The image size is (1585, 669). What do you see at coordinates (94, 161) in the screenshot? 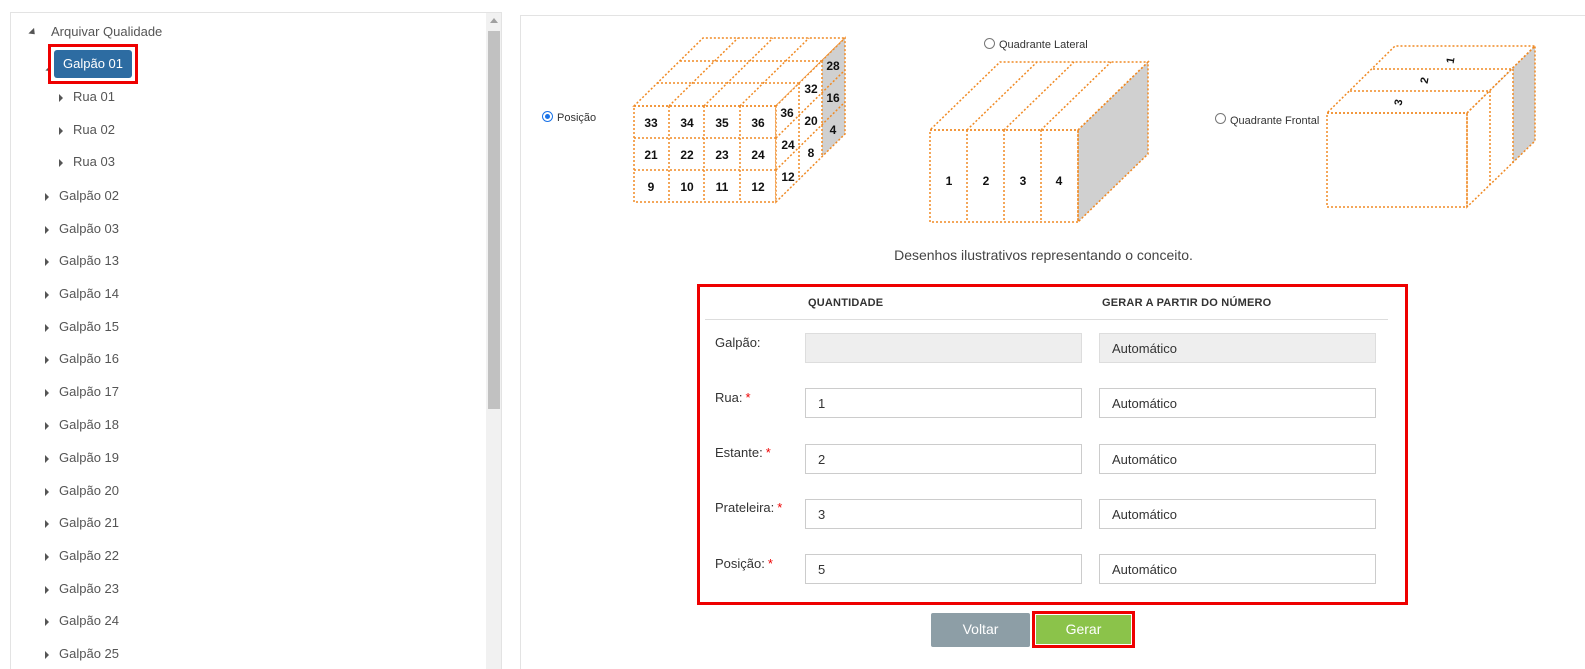
I see `tree-item-label: Rua 03` at bounding box center [94, 161].